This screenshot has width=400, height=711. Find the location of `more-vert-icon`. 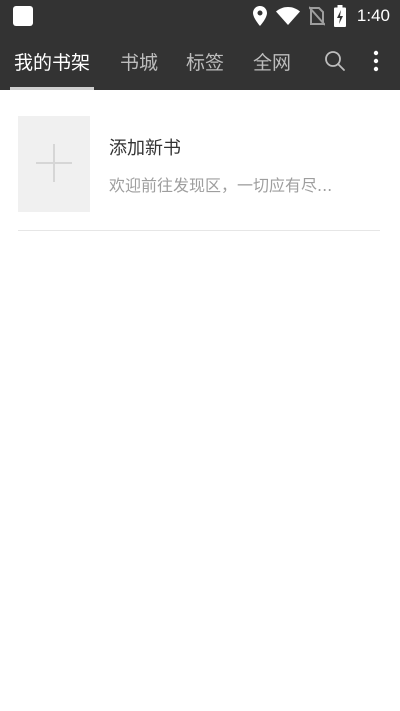

more-vert-icon is located at coordinates (376, 61).